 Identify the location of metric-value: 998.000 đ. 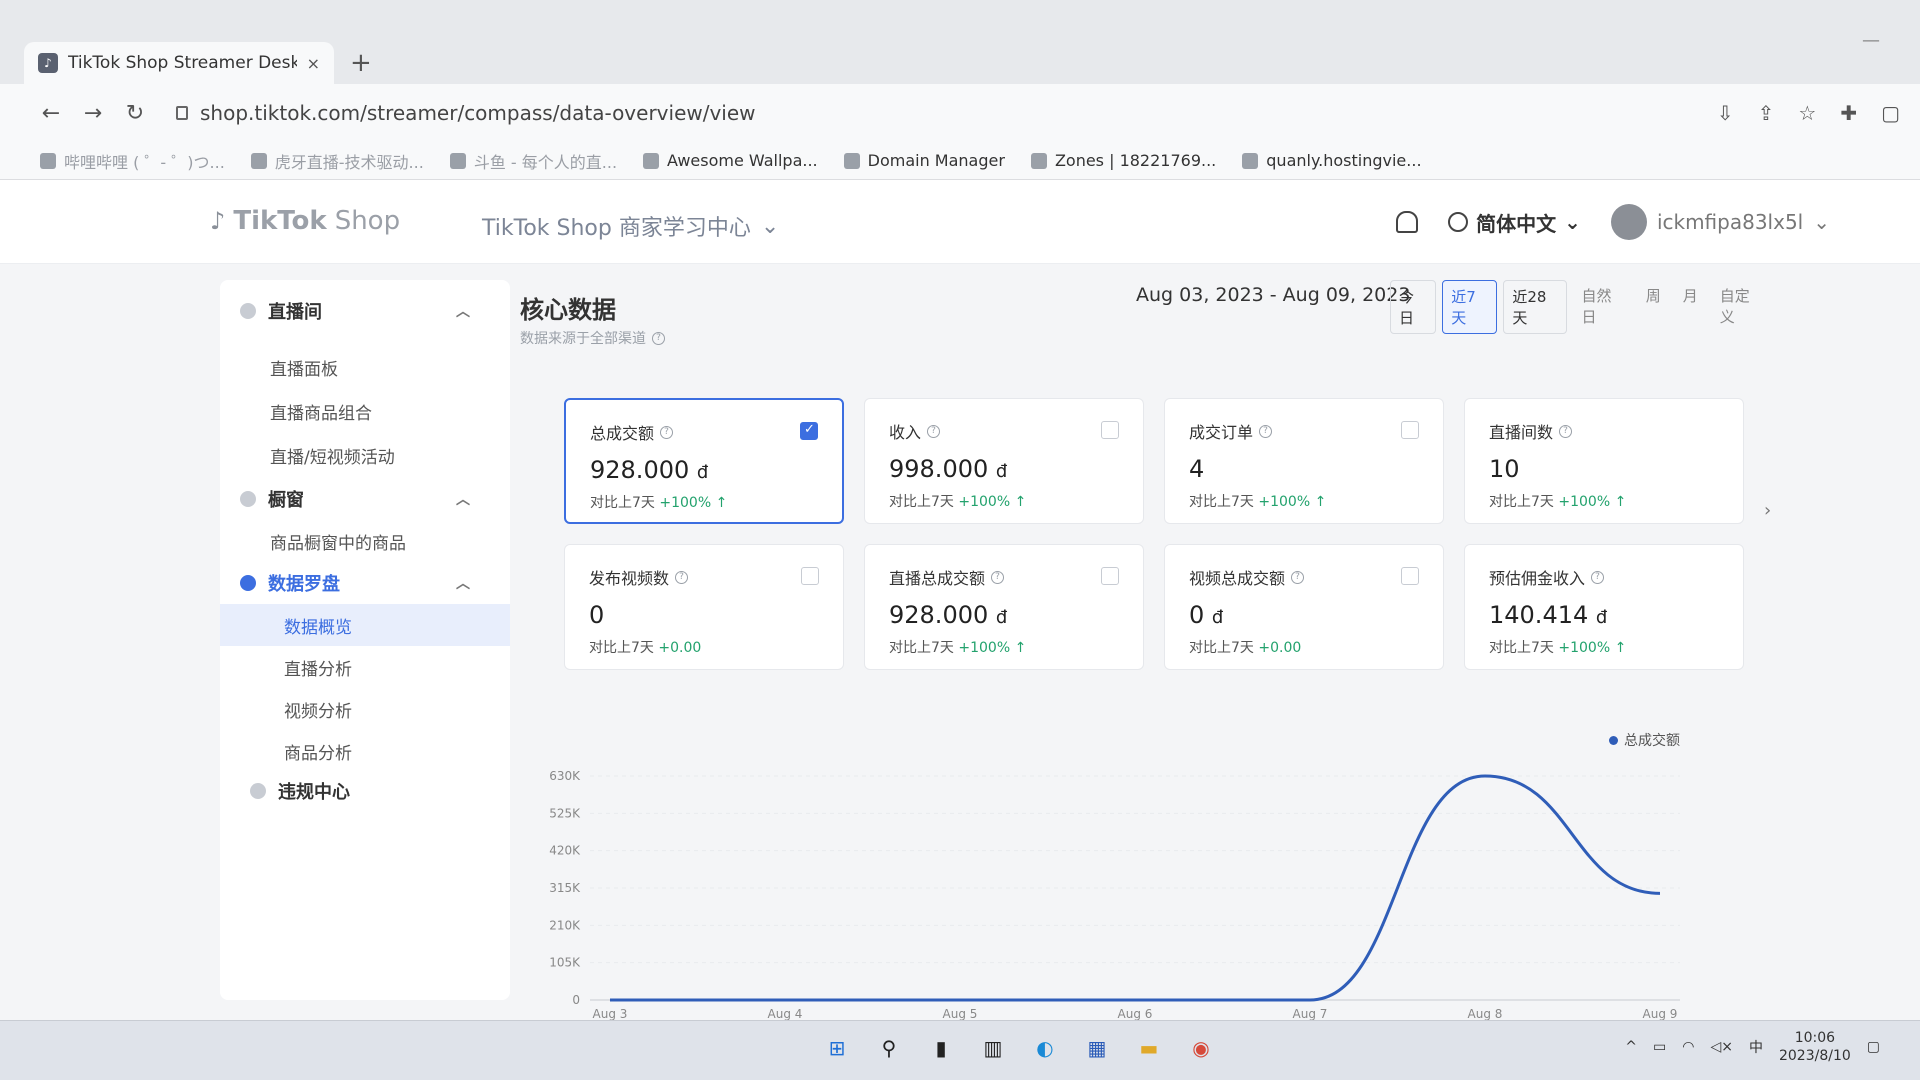
(1004, 469).